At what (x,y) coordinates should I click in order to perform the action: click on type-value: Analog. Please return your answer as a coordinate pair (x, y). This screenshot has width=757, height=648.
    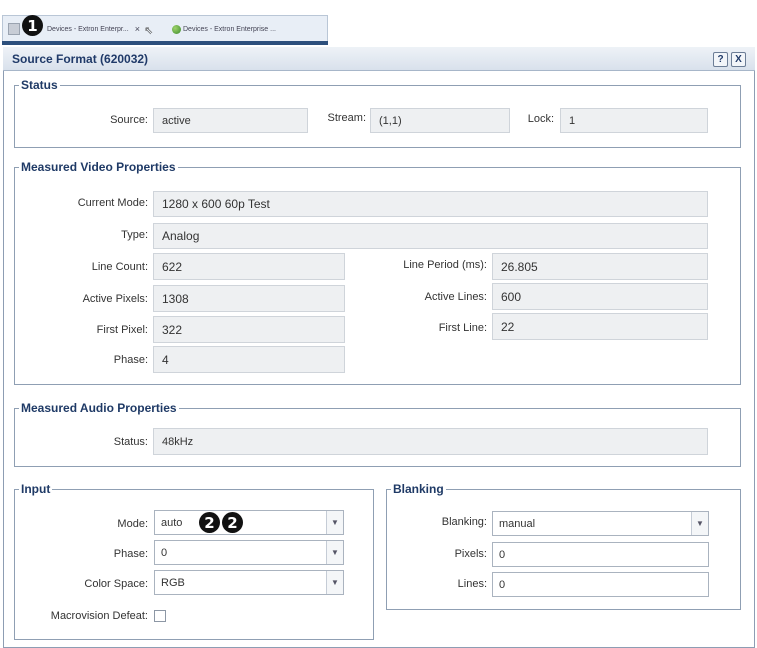
    Looking at the image, I should click on (430, 236).